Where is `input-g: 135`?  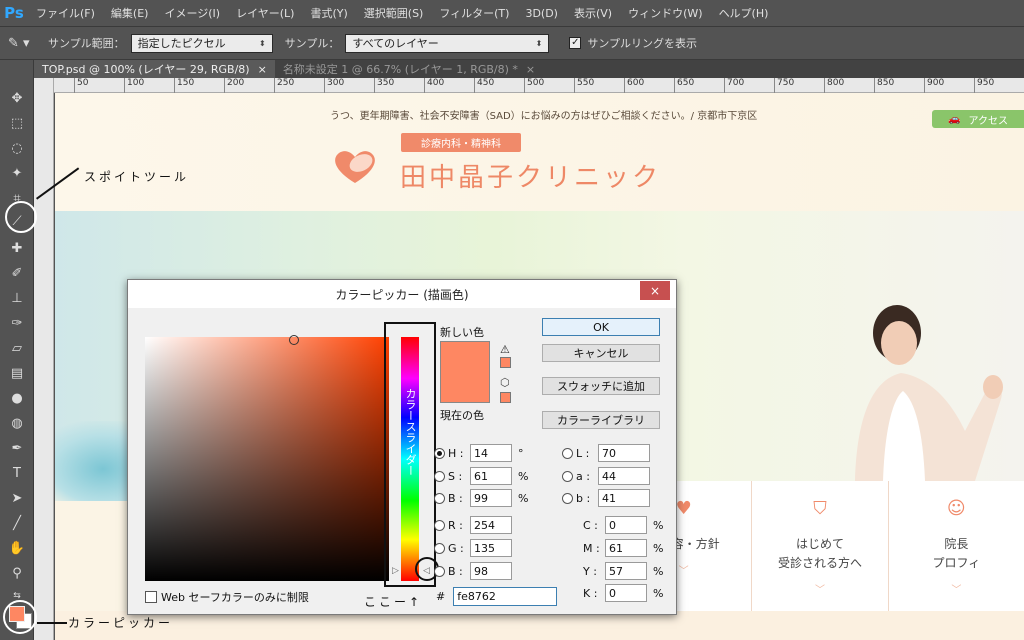
input-g: 135 is located at coordinates (491, 548).